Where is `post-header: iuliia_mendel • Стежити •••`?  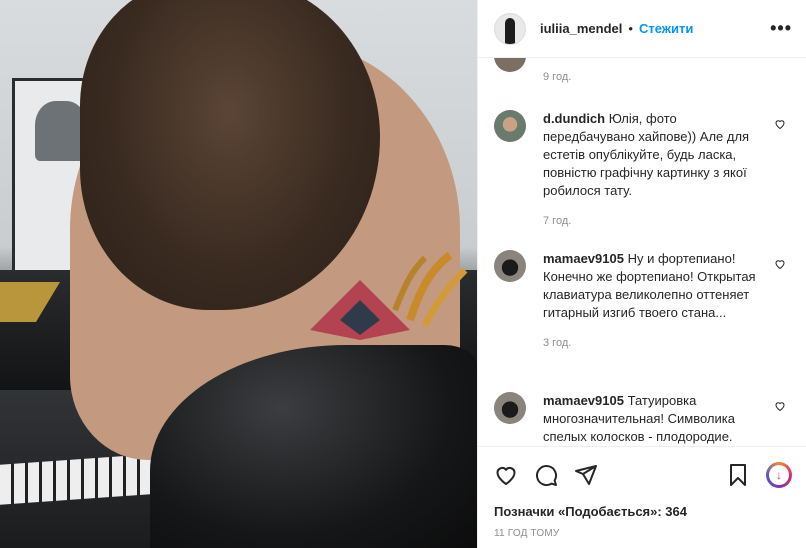 post-header: iuliia_mendel • Стежити ••• is located at coordinates (642, 29).